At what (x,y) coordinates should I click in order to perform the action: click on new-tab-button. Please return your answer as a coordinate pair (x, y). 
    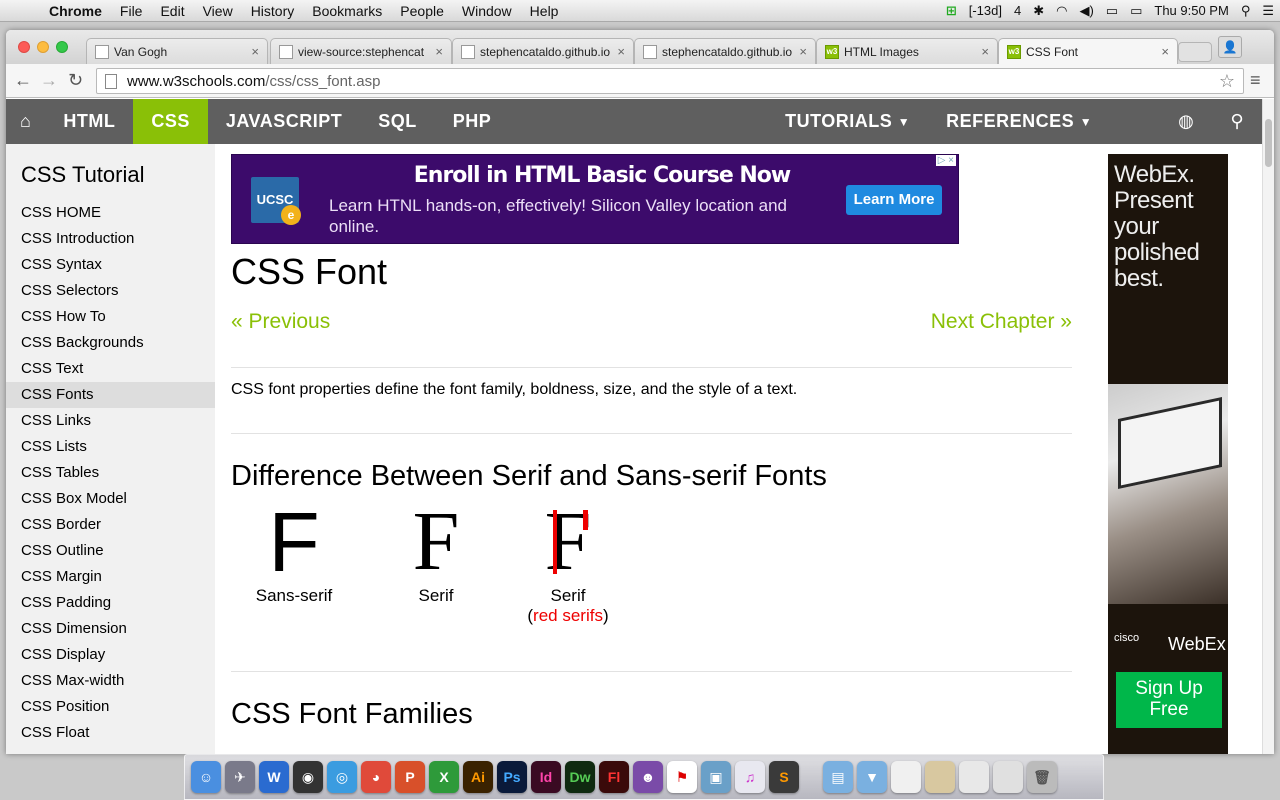
    Looking at the image, I should click on (1195, 52).